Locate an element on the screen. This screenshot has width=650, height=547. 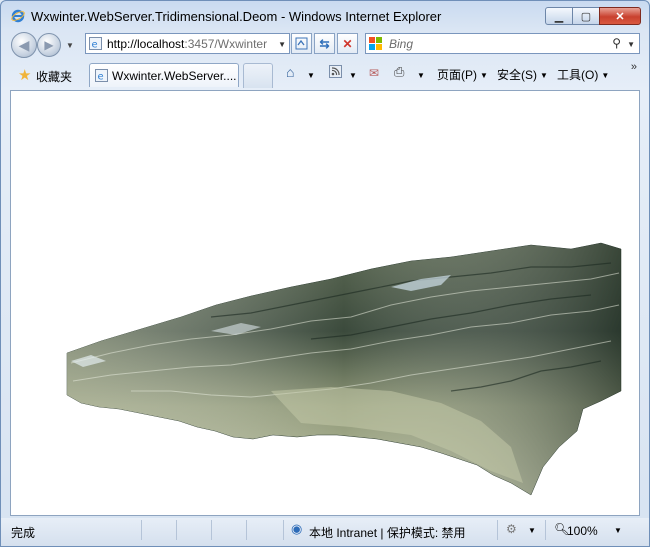
minimize-icon: ▁ is located at coordinates (559, 16).